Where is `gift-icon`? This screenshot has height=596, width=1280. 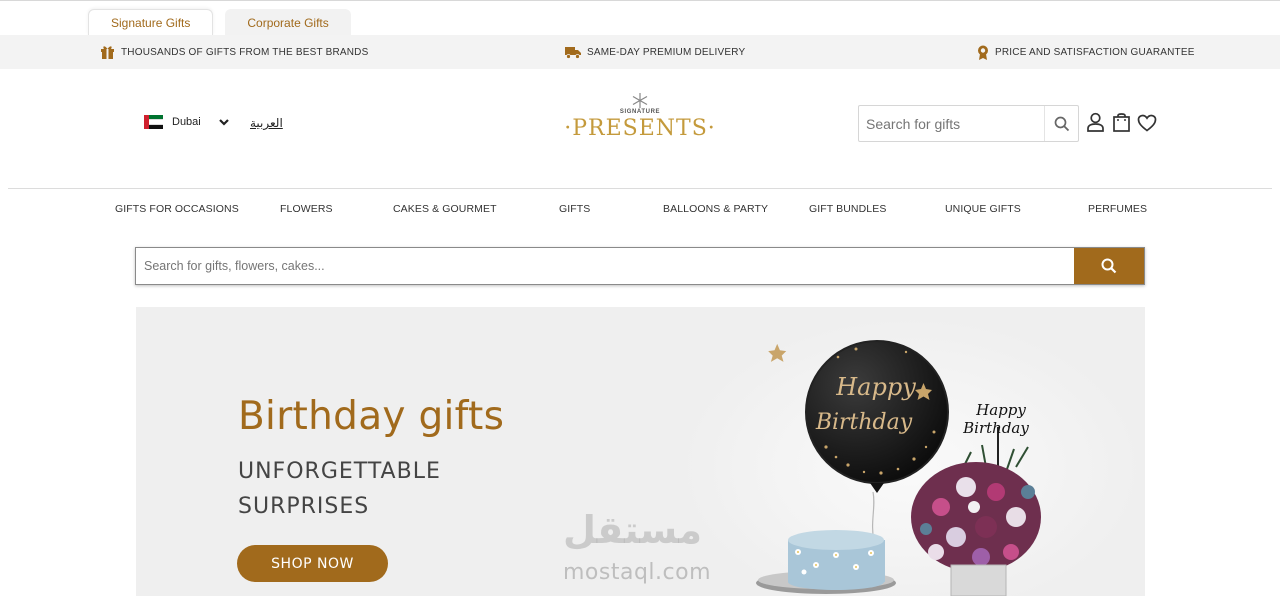 gift-icon is located at coordinates (107, 52).